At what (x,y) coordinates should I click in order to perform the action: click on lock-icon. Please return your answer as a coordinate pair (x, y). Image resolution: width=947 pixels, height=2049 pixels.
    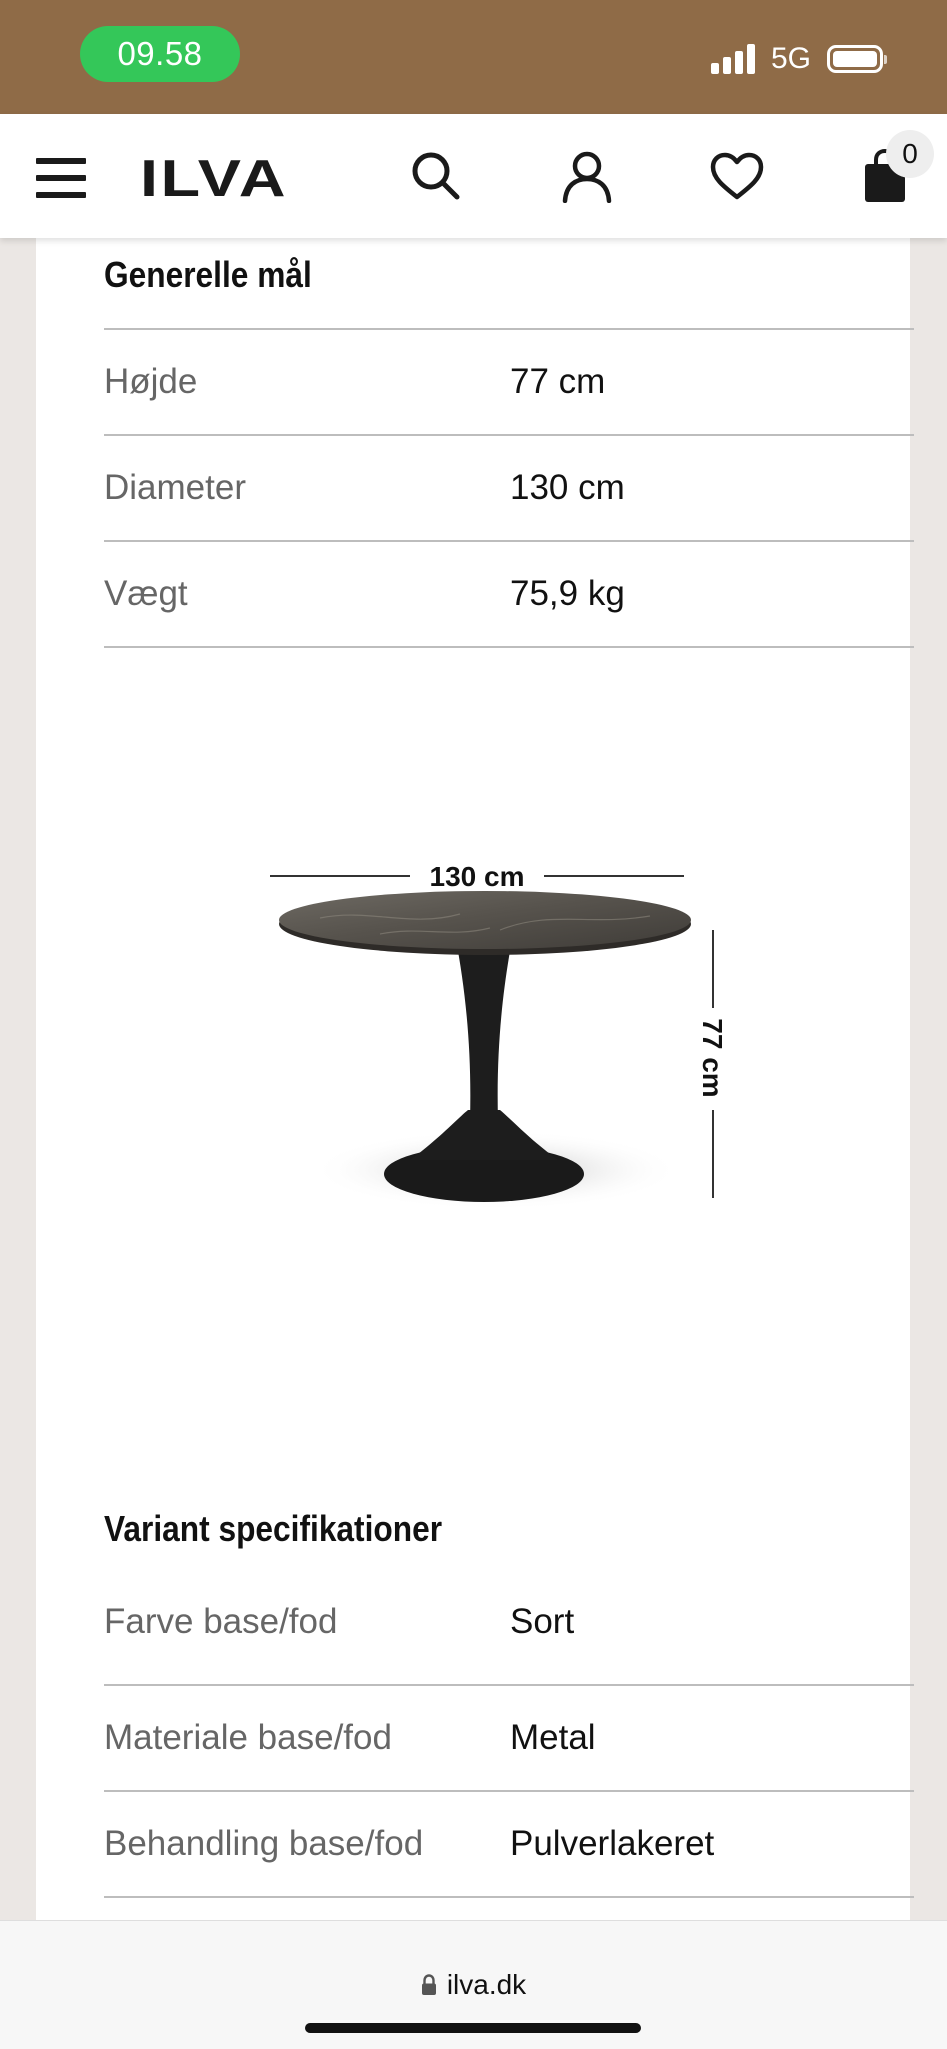
    Looking at the image, I should click on (429, 1987).